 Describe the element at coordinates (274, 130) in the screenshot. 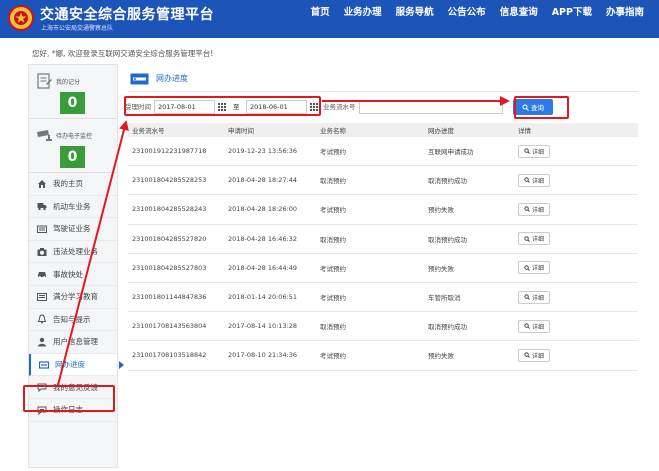

I see `col-apply-time: 申请时间` at that location.